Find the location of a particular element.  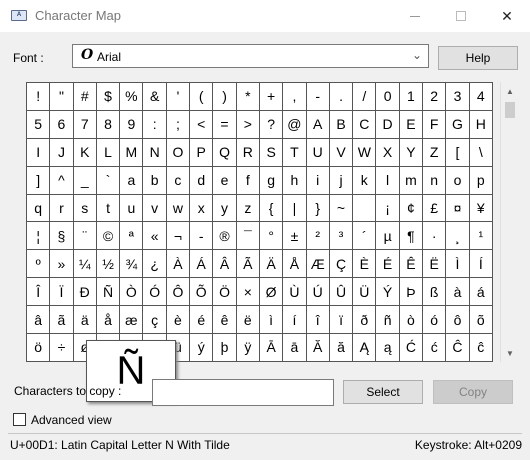

character-cell: f is located at coordinates (248, 180).